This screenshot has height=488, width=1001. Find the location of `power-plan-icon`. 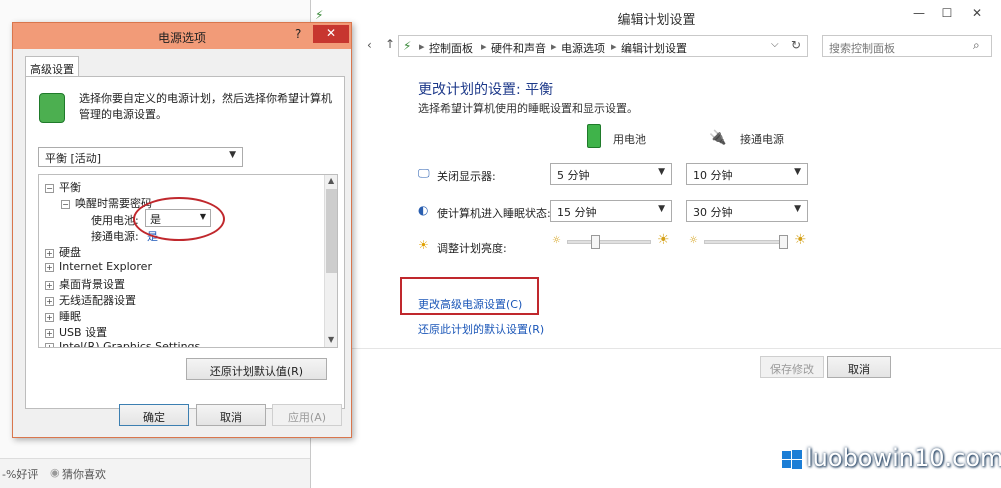

power-plan-icon is located at coordinates (52, 108).